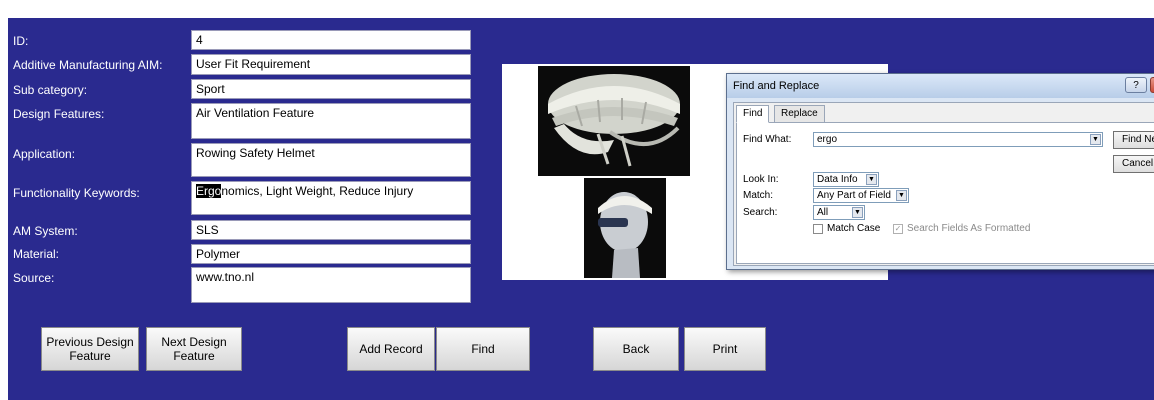 This screenshot has width=1154, height=400. I want to click on search-formatted-label: Search Fields As Formatted, so click(969, 228).